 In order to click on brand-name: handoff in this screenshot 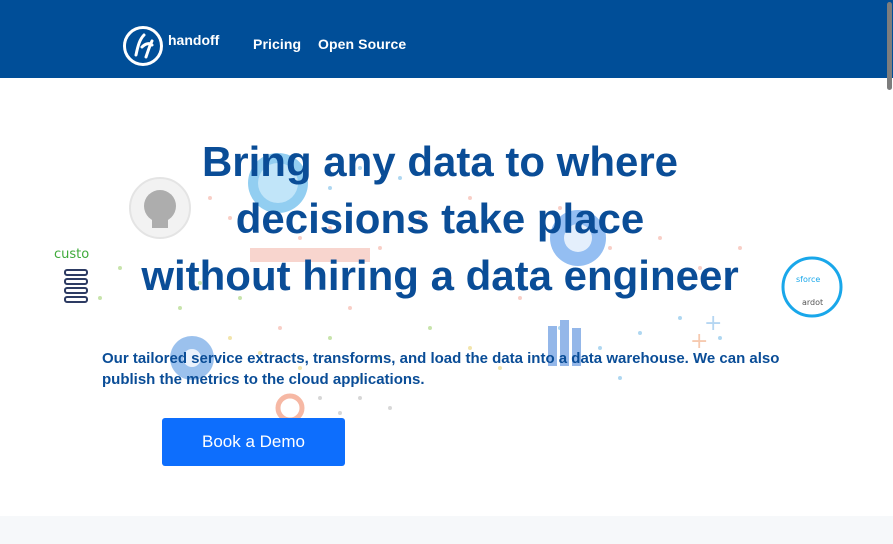, I will do `click(194, 40)`.